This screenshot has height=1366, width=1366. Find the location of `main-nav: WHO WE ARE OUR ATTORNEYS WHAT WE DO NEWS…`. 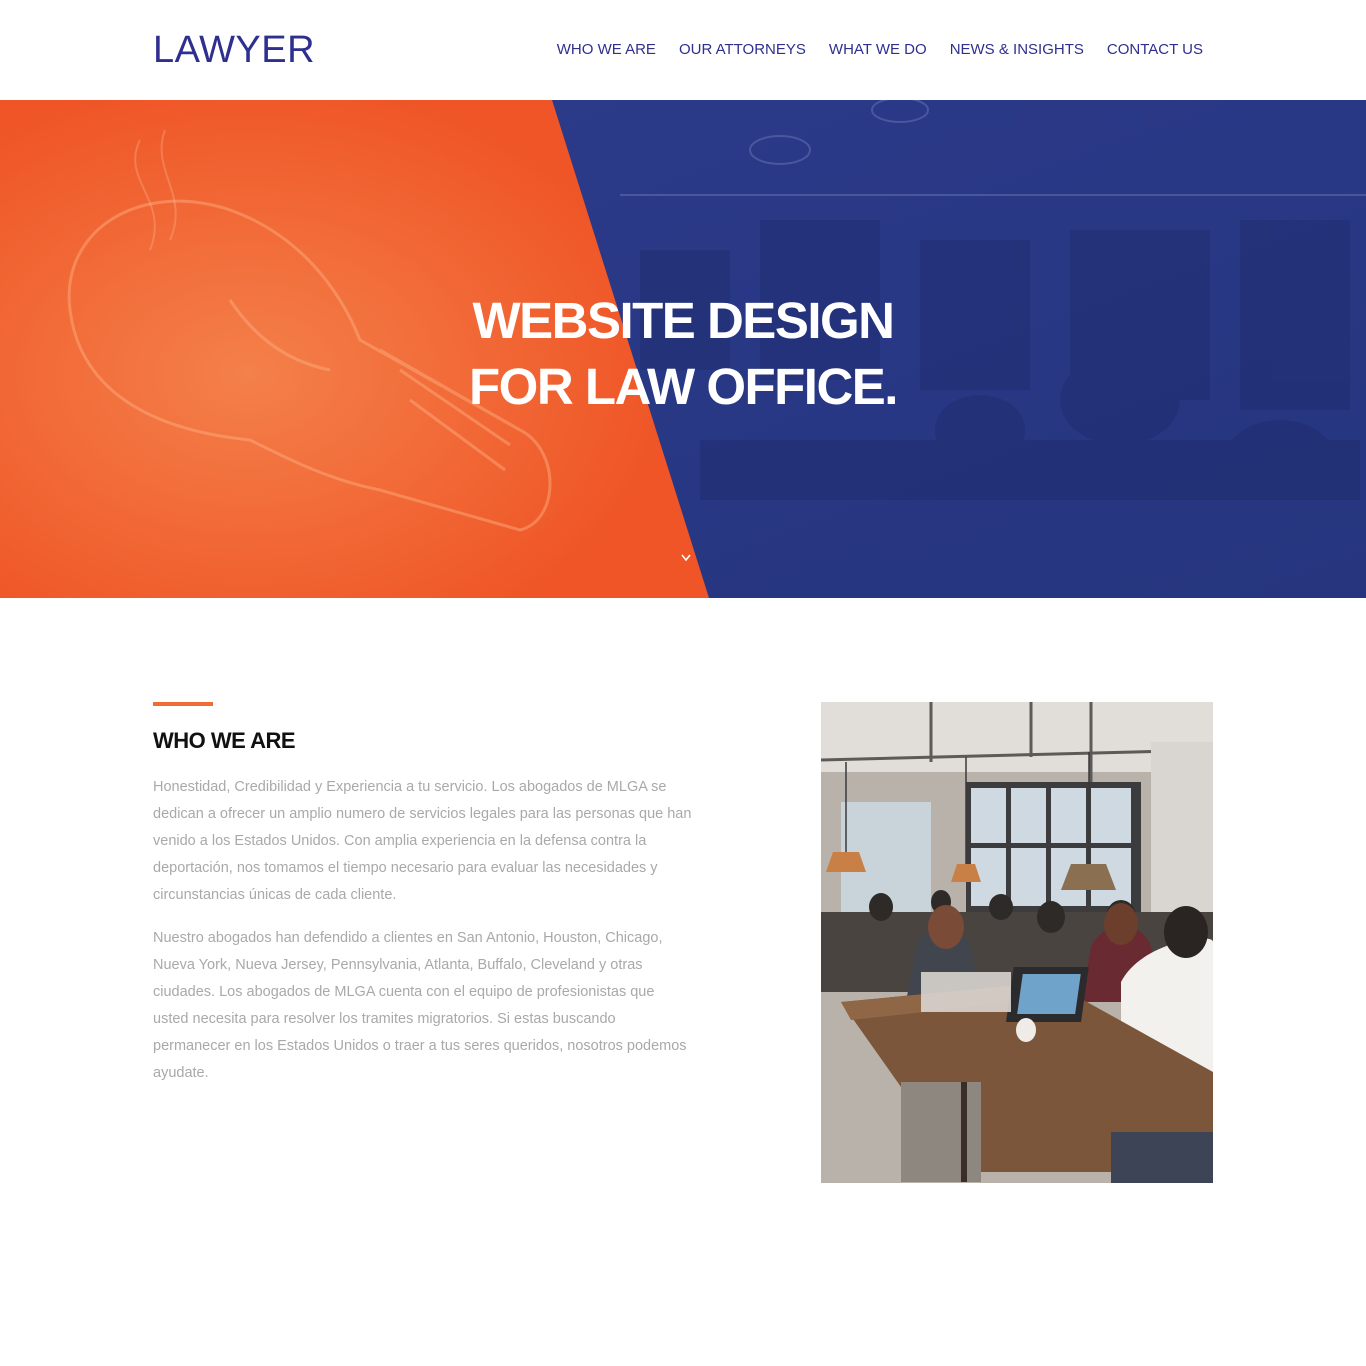

main-nav: WHO WE ARE OUR ATTORNEYS WHAT WE DO NEWS… is located at coordinates (880, 50).